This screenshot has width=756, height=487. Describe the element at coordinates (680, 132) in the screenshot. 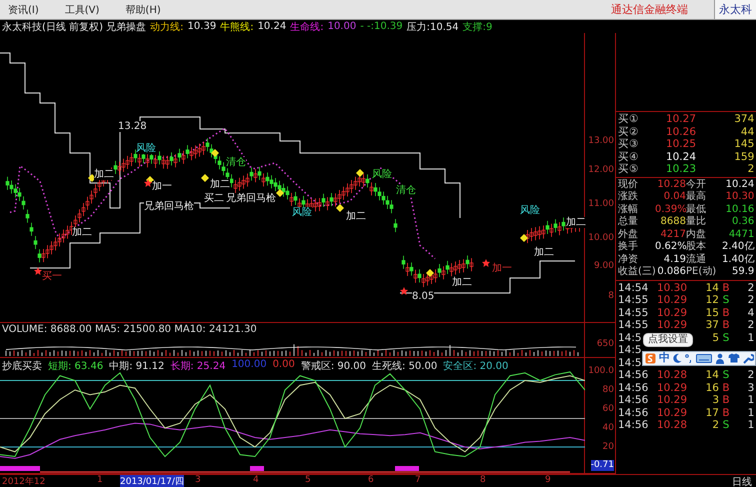

I see `bid-price: 10.26` at that location.